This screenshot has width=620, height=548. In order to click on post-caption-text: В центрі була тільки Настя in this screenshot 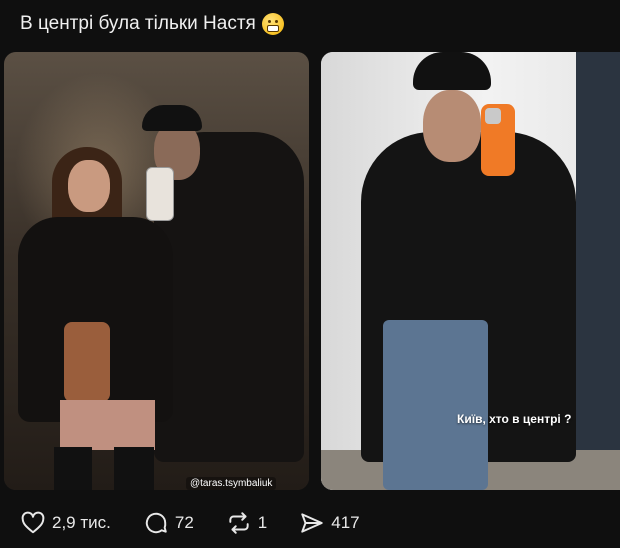, I will do `click(138, 23)`.